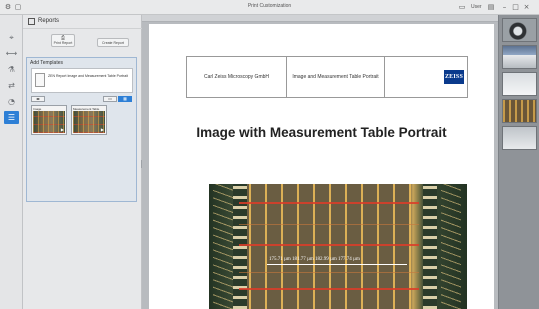 This screenshot has width=539, height=309. Describe the element at coordinates (269, 7) in the screenshot. I see `title-bar: ⚙ ▢ Print Customization ▭ User ▤ – □ ×` at that location.